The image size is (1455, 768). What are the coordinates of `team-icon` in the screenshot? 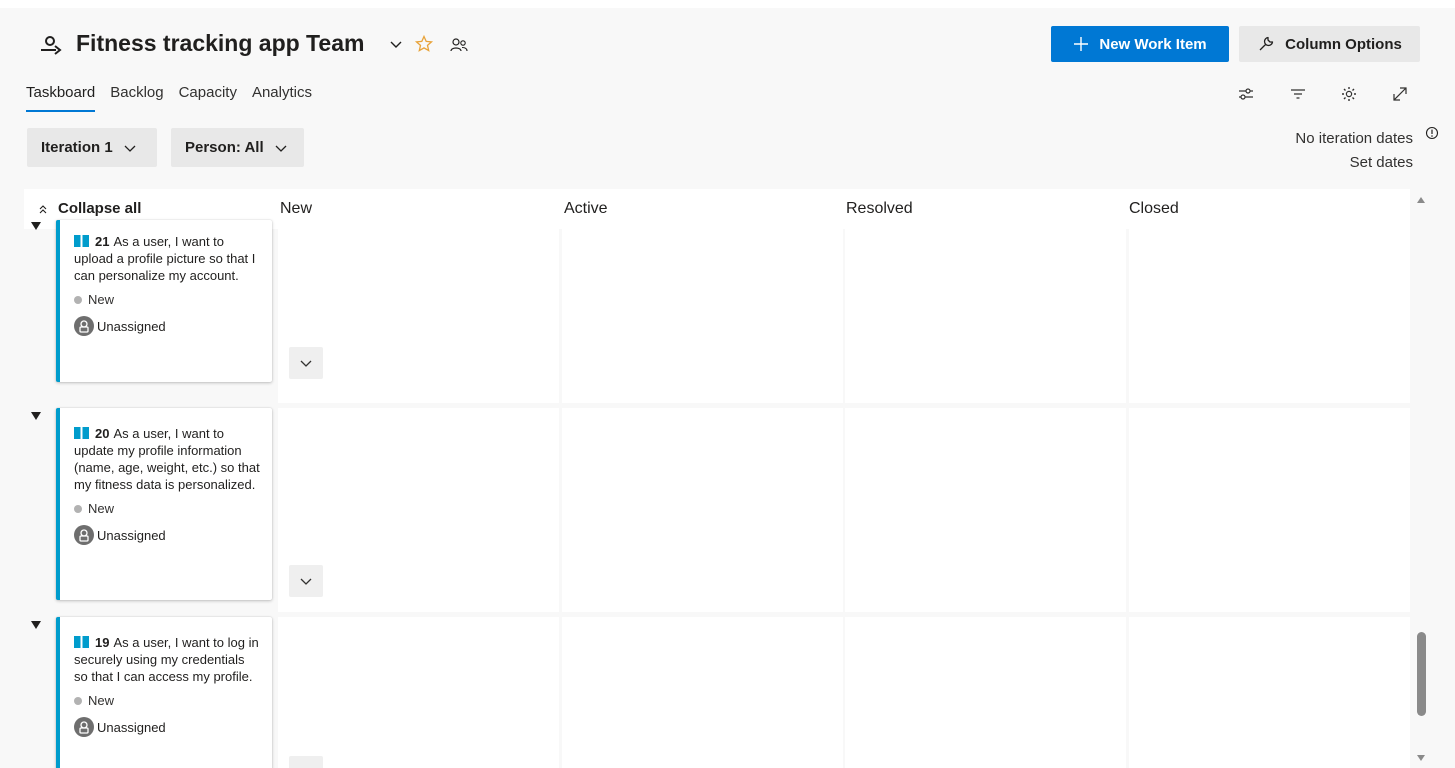 It's located at (51, 45).